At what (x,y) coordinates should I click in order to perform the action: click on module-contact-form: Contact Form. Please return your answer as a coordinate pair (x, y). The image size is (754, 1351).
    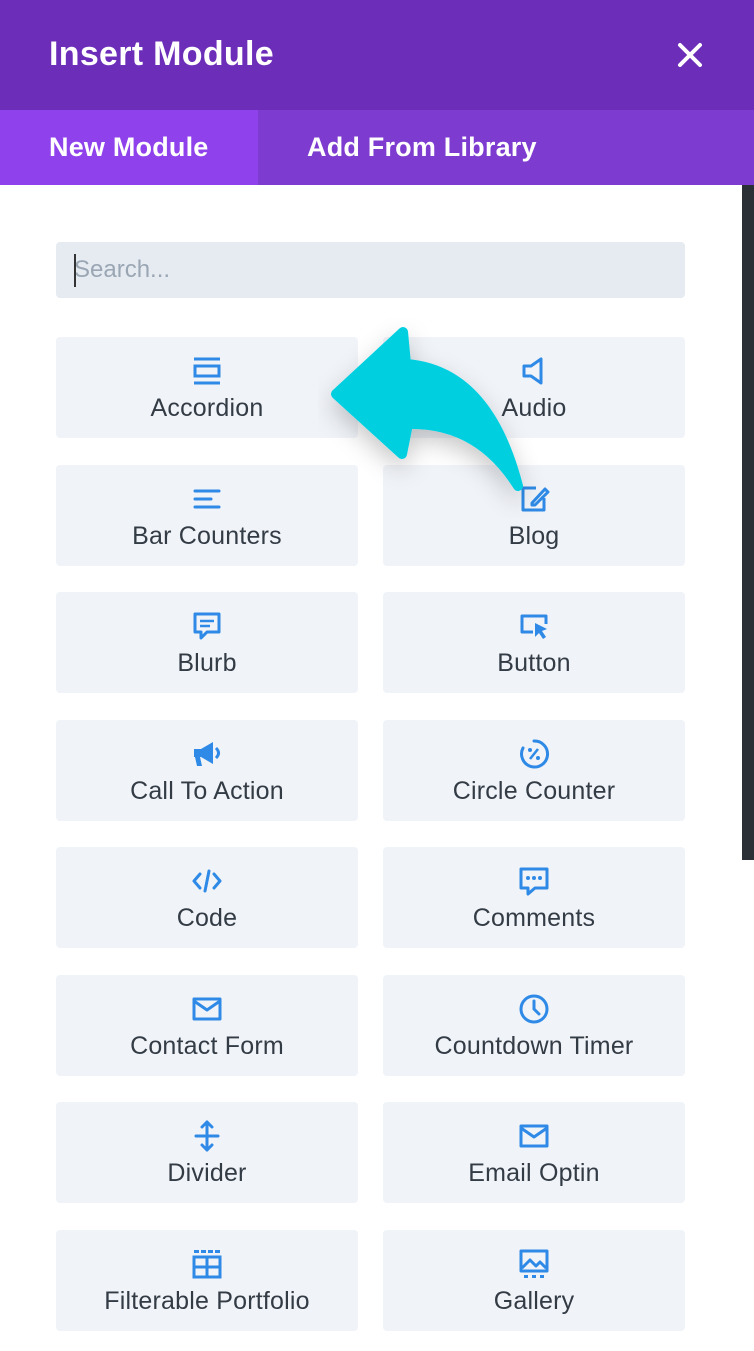
    Looking at the image, I should click on (207, 1025).